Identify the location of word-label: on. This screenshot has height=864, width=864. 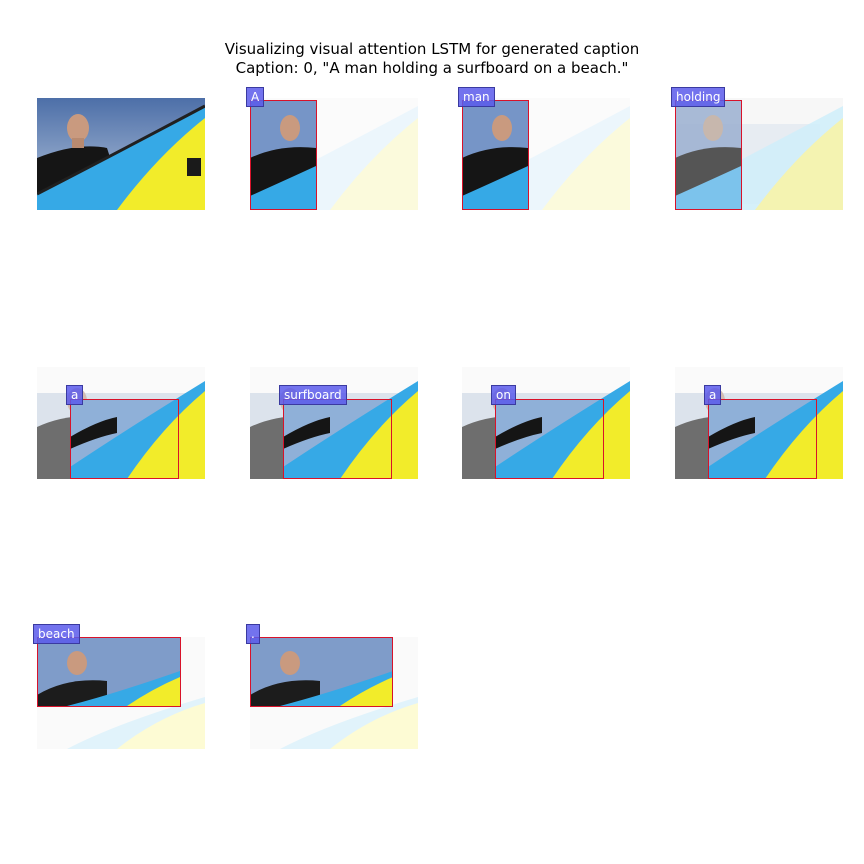
(503, 395).